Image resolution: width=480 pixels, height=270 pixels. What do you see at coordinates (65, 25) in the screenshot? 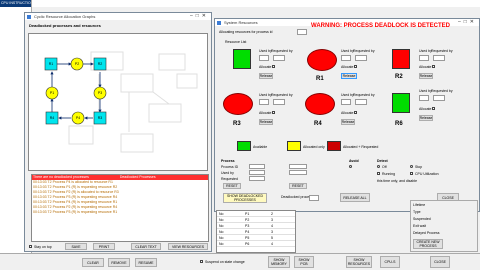
I see `graph-heading: Deadlocked processes and resources` at bounding box center [65, 25].